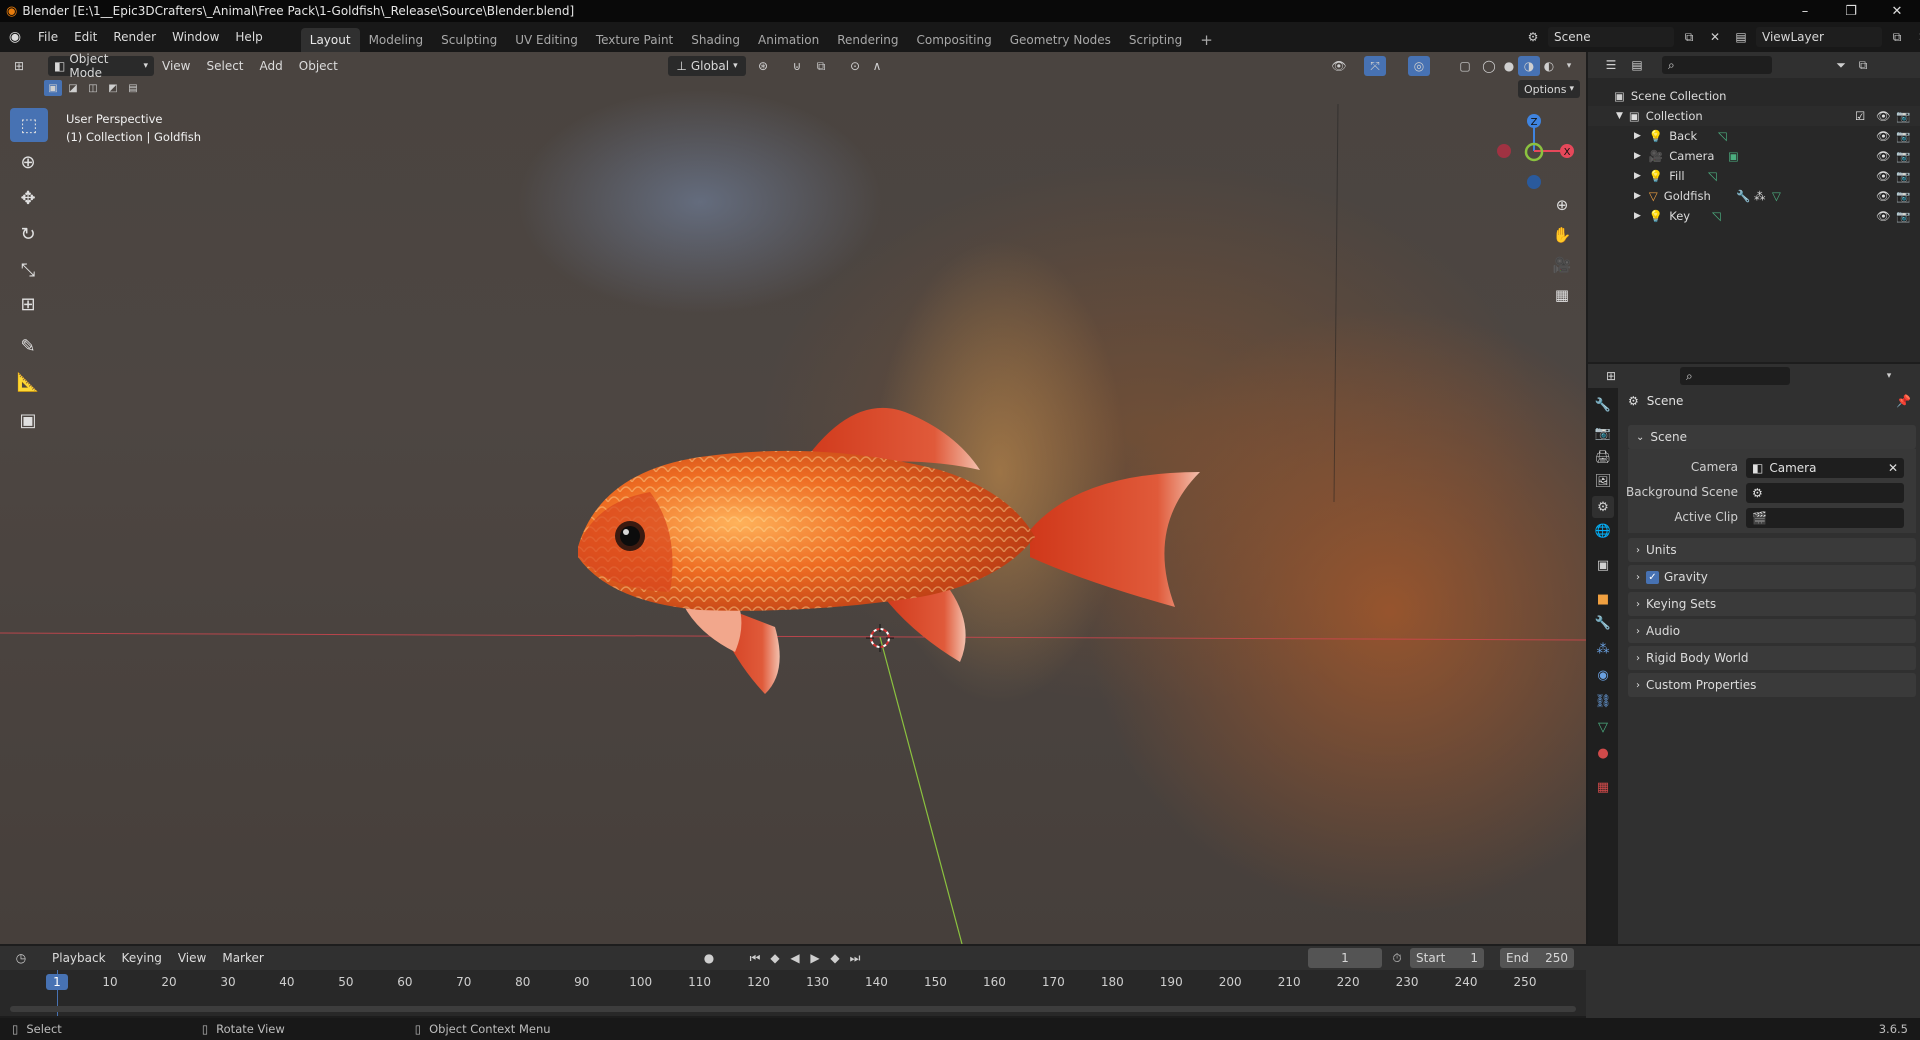 The height and width of the screenshot is (1040, 1920). What do you see at coordinates (1562, 295) in the screenshot?
I see `ortho-grid-icon: ▦` at bounding box center [1562, 295].